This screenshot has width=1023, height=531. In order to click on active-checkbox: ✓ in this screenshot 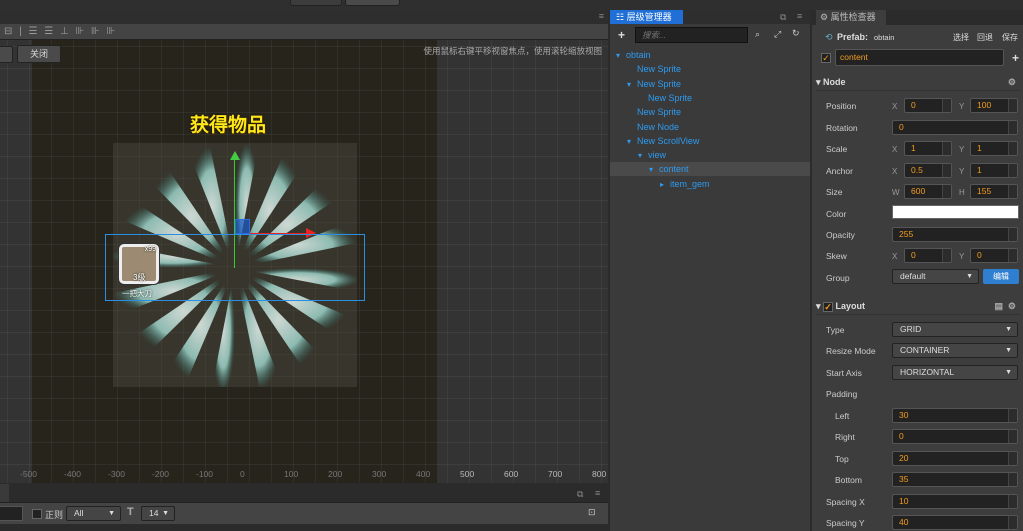, I will do `click(826, 58)`.